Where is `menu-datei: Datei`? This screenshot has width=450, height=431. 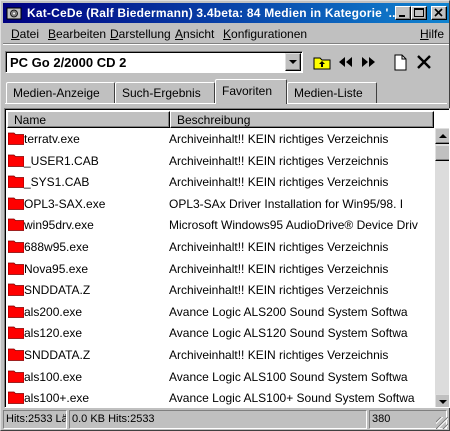 menu-datei: Datei is located at coordinates (25, 34).